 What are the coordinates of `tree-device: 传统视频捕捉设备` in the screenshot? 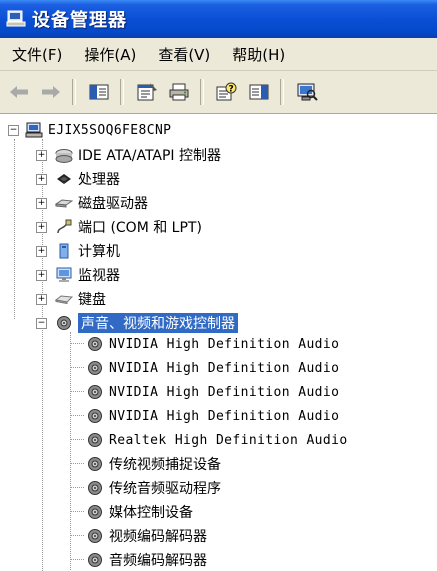 It's located at (153, 464).